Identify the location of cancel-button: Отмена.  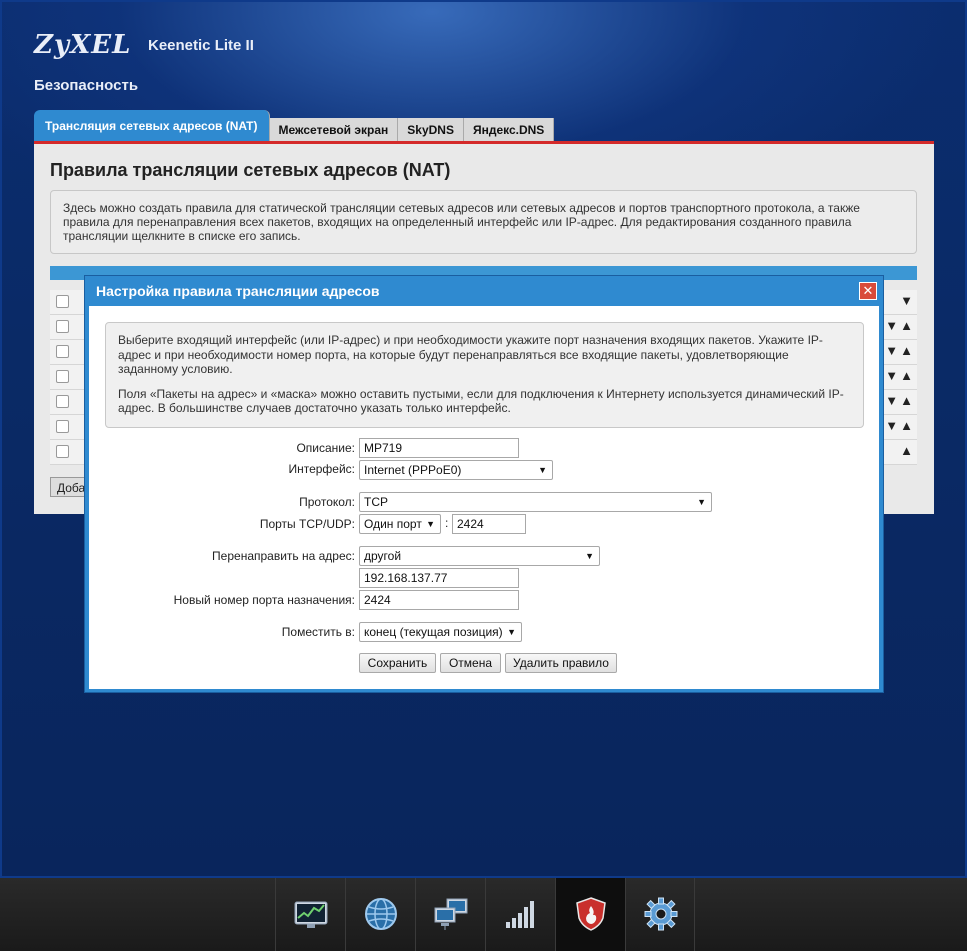
(470, 663).